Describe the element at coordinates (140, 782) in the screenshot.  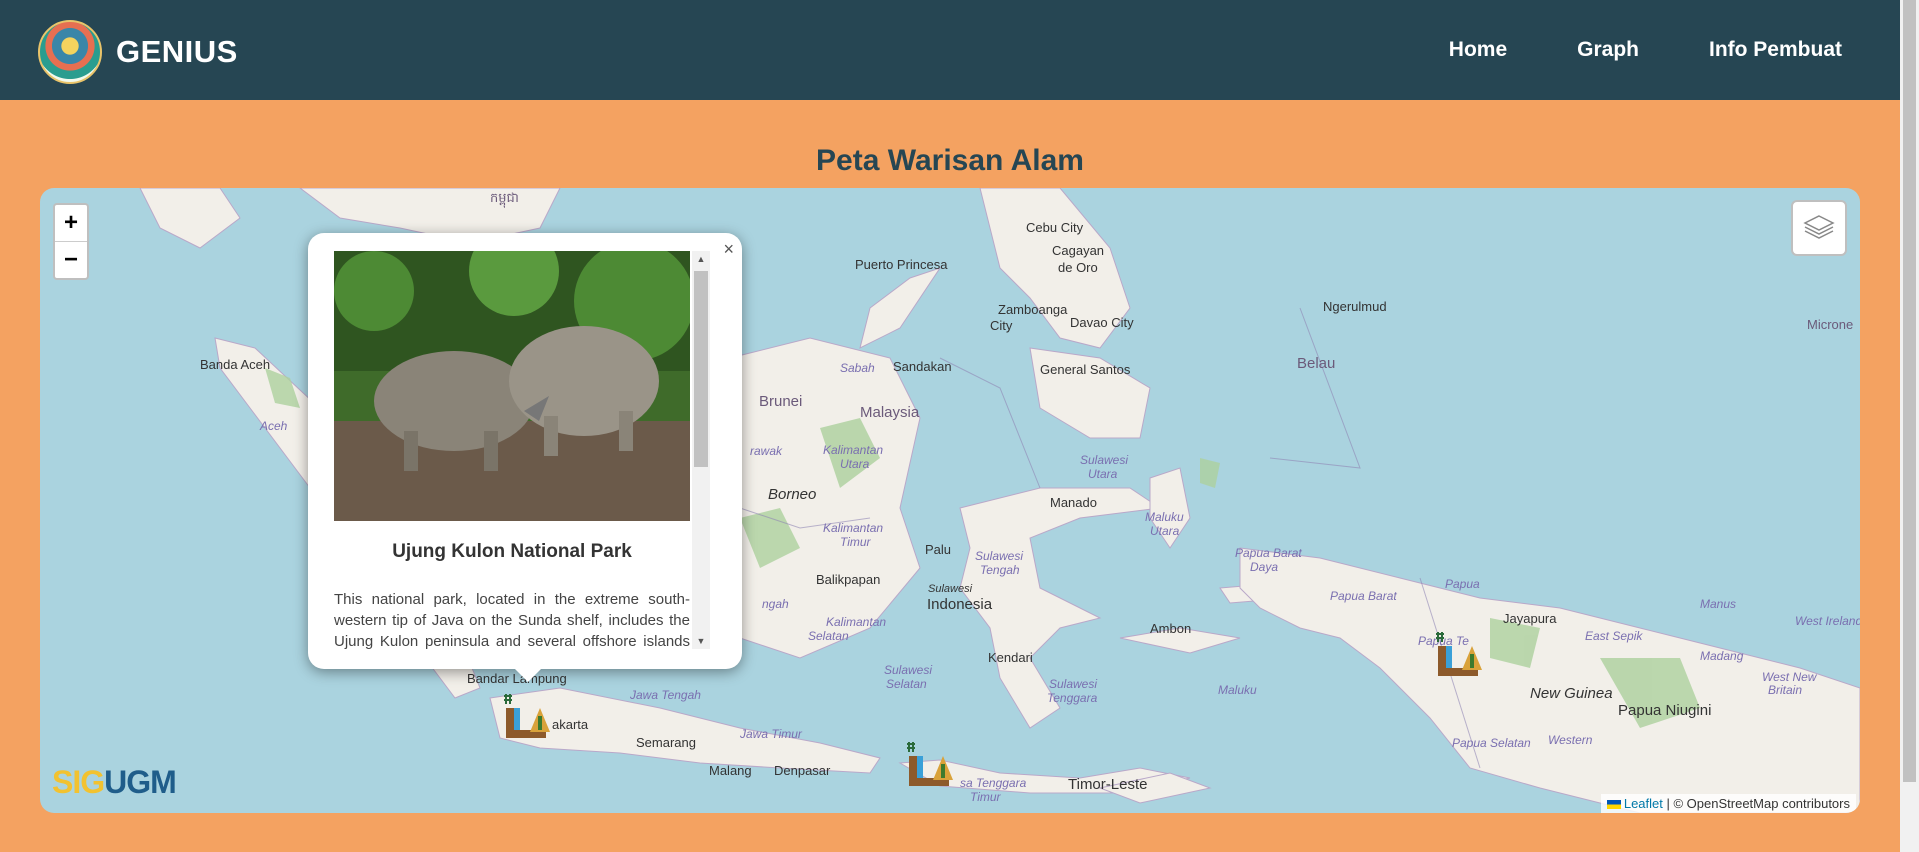
I see `ugm-logo-text: UGM` at that location.